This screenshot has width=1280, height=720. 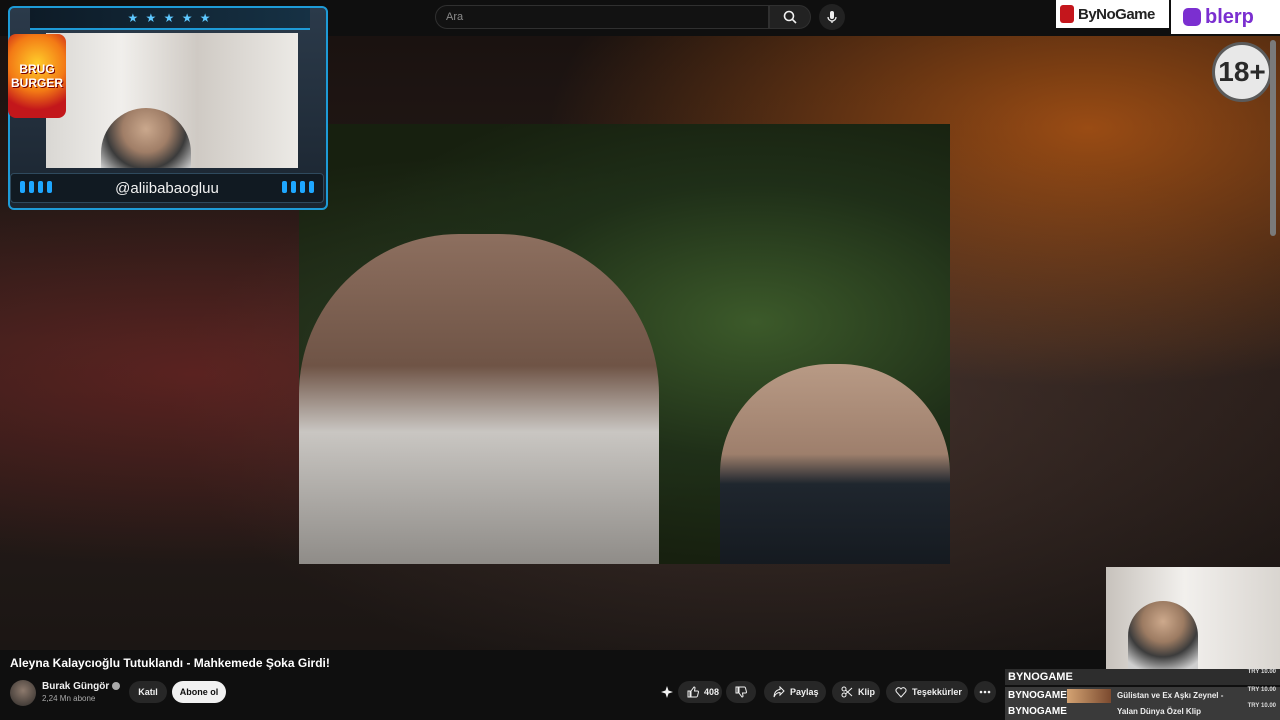 I want to click on subscriber-count: 2,24 Mn abone, so click(x=69, y=698).